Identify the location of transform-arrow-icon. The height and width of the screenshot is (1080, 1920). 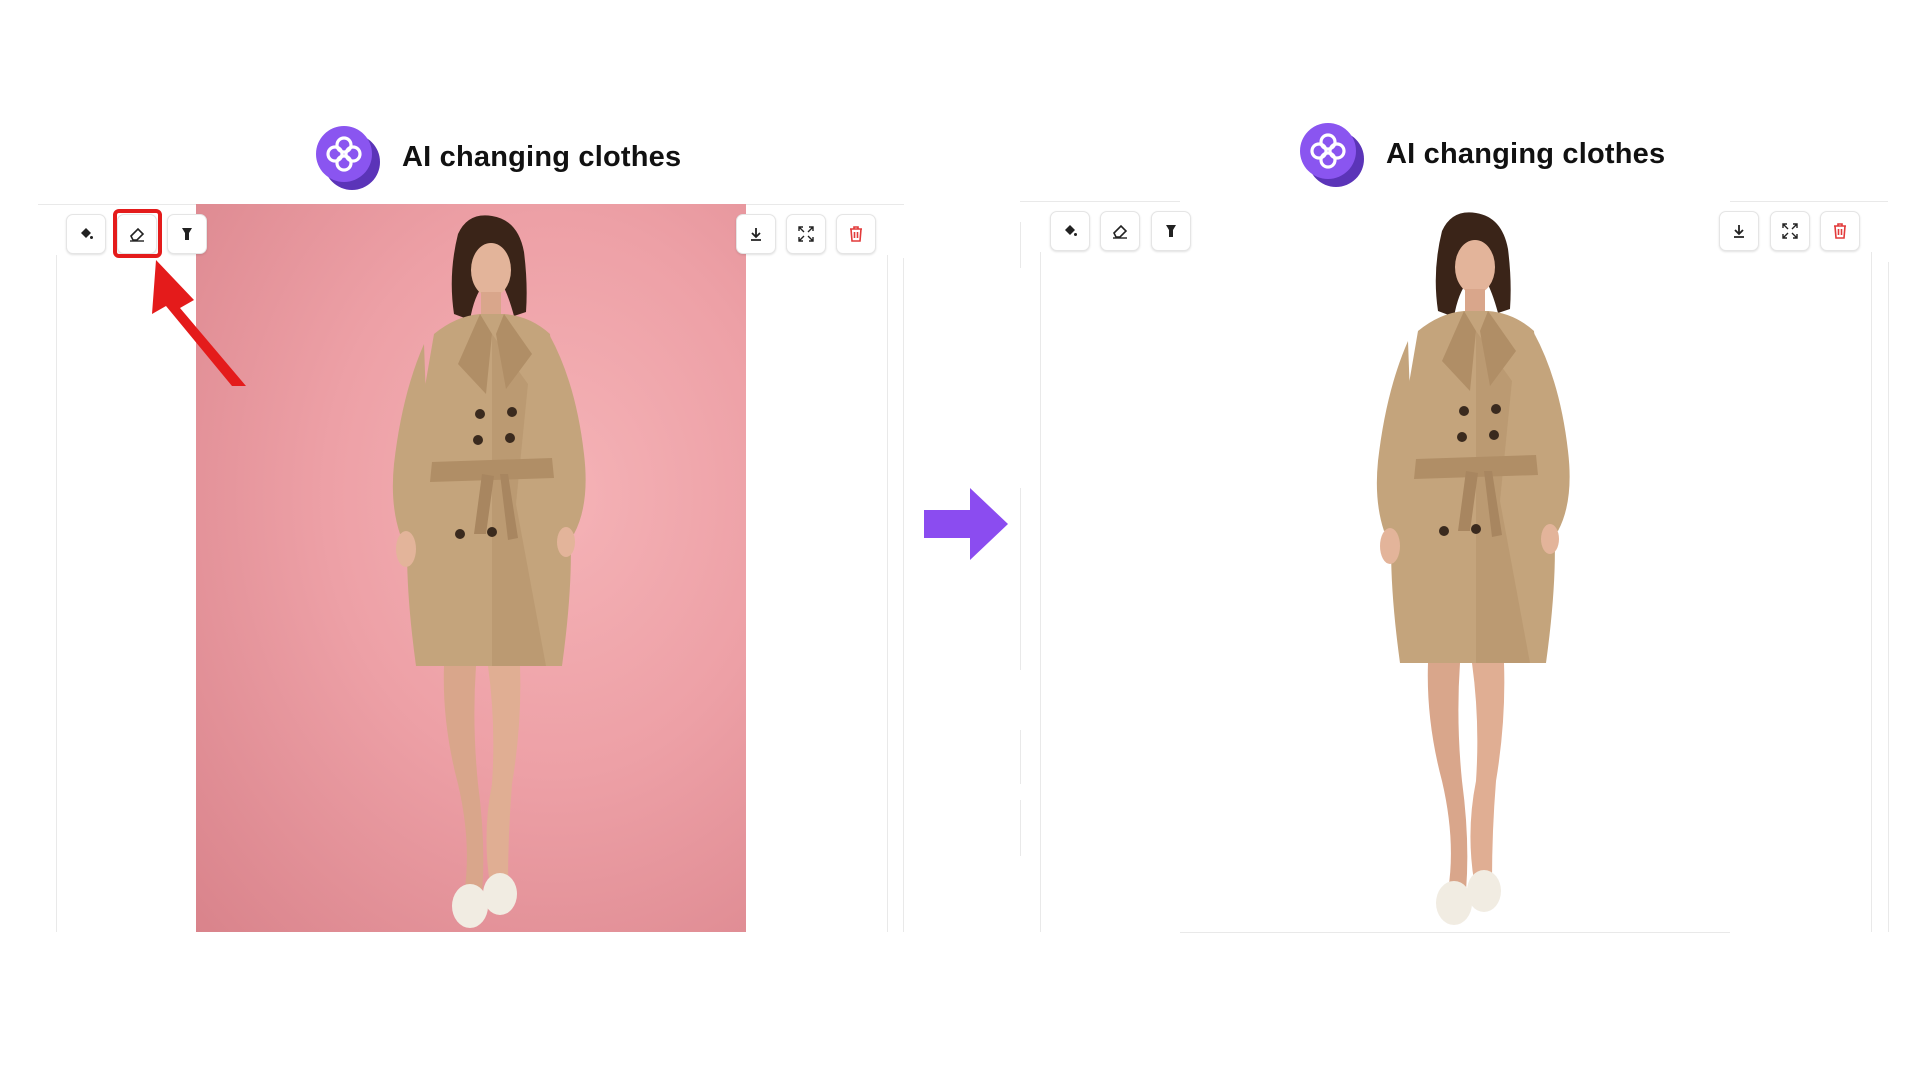
(966, 524).